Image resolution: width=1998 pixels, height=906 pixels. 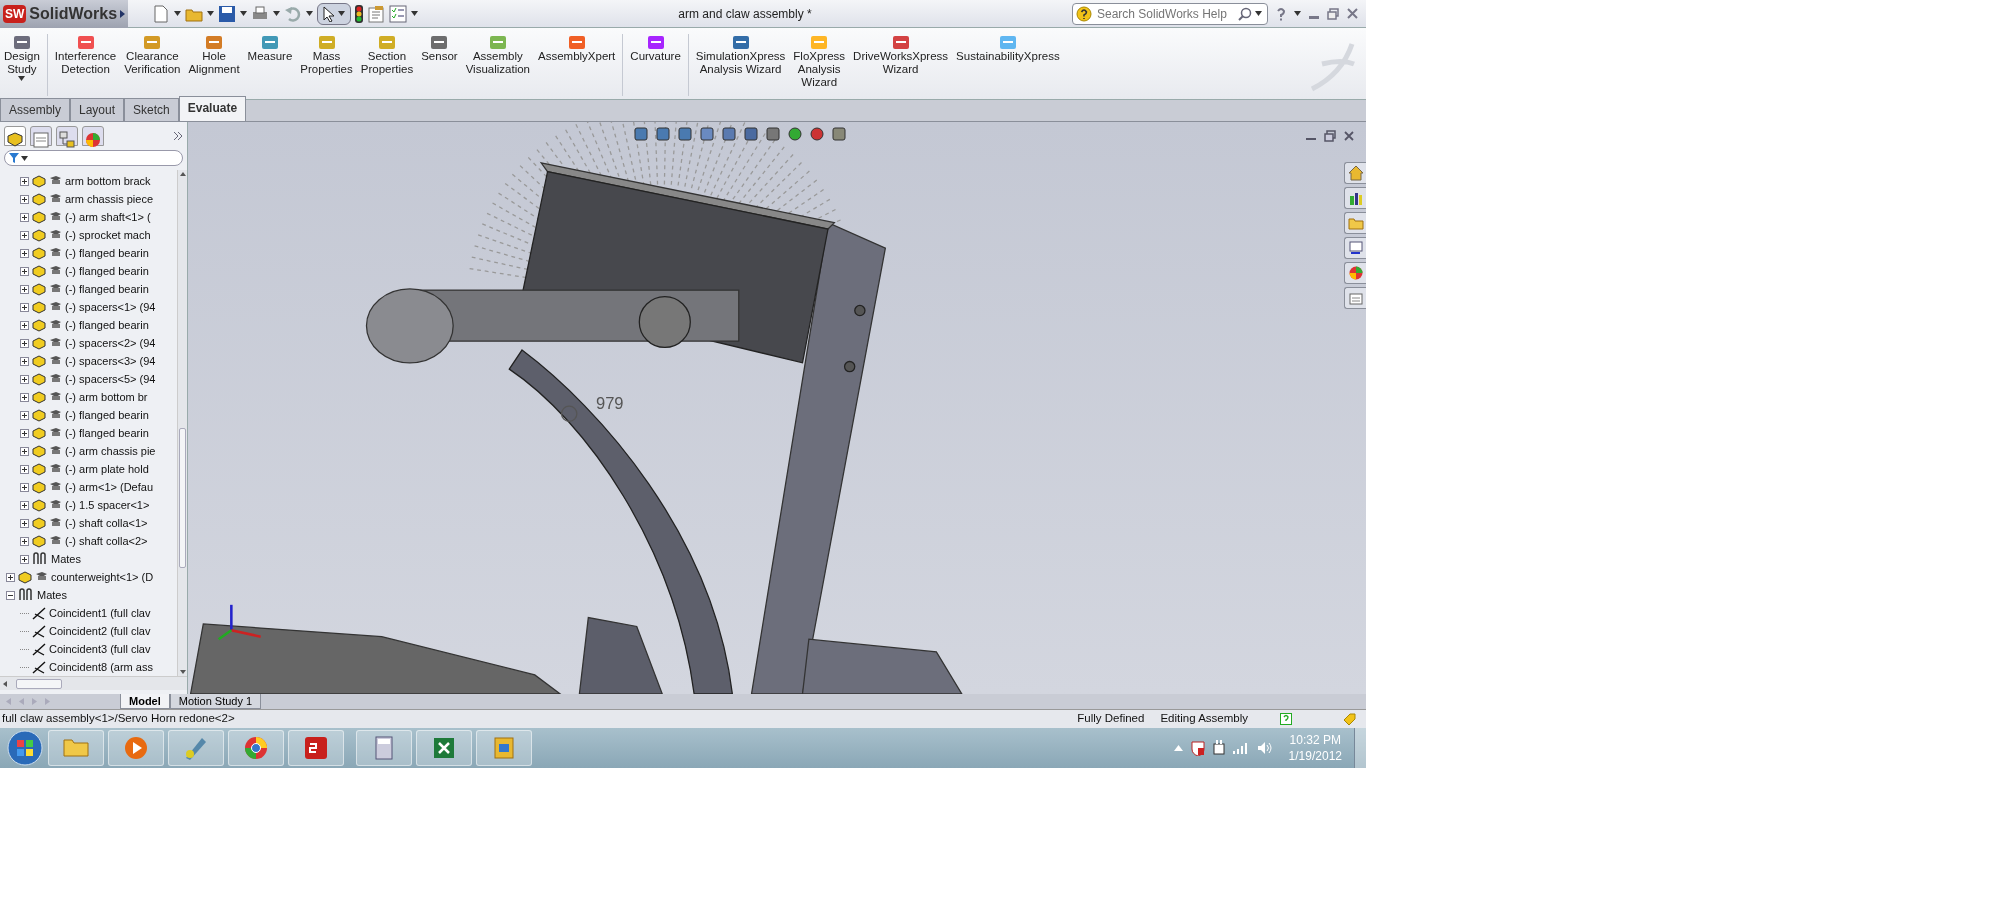 What do you see at coordinates (387, 55) in the screenshot?
I see `ribbon-command: Section Properties` at bounding box center [387, 55].